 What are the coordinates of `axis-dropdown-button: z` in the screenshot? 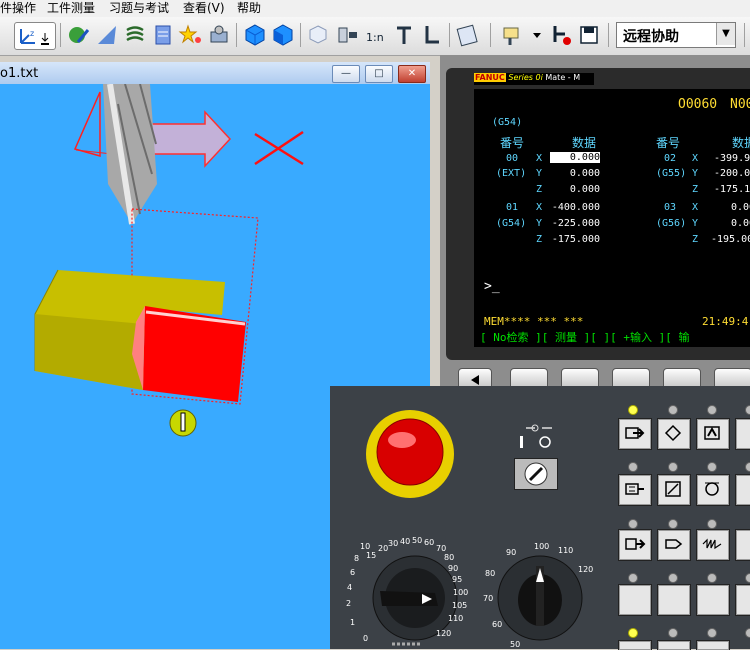 It's located at (35, 36).